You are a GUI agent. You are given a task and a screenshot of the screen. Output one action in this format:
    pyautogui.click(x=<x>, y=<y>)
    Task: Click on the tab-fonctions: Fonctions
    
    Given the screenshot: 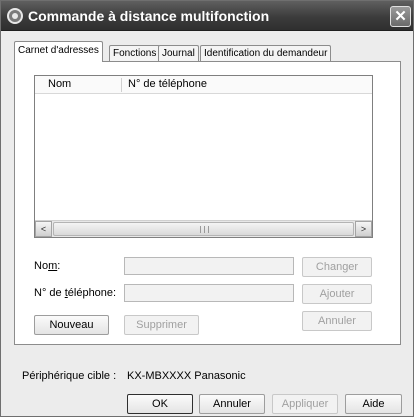 What is the action you would take?
    pyautogui.click(x=135, y=53)
    